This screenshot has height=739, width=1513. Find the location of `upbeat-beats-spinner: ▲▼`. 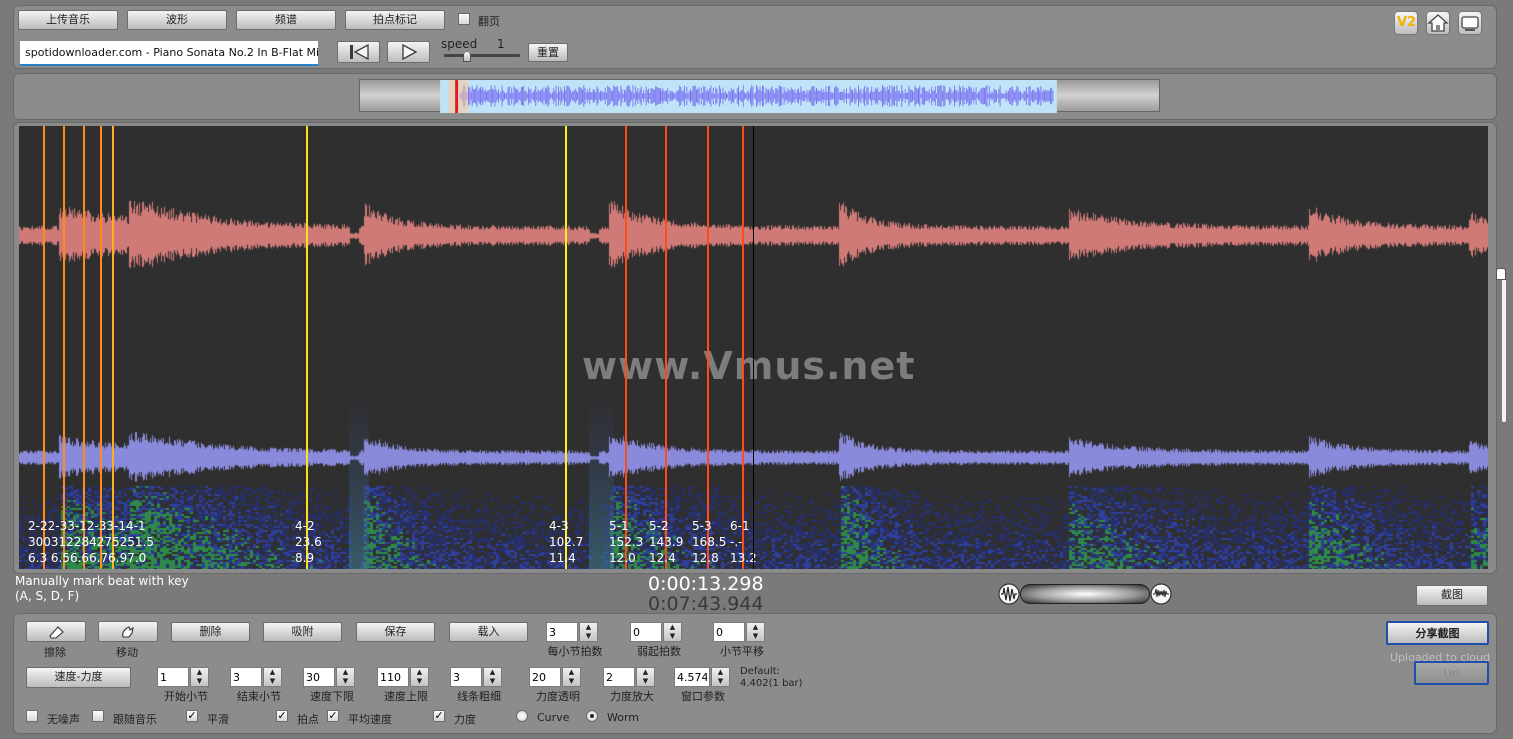

upbeat-beats-spinner: ▲▼ is located at coordinates (656, 632).